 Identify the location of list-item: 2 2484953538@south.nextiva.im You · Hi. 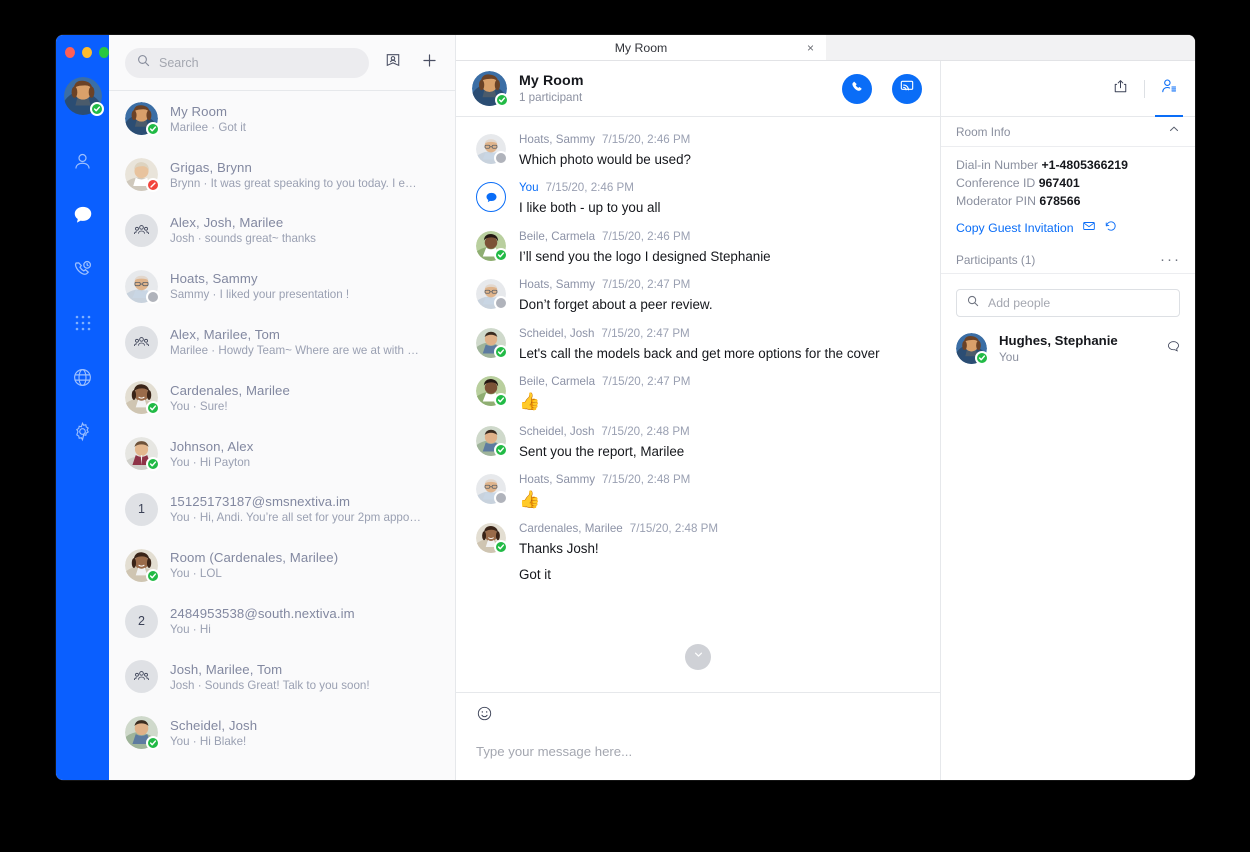
(282, 621).